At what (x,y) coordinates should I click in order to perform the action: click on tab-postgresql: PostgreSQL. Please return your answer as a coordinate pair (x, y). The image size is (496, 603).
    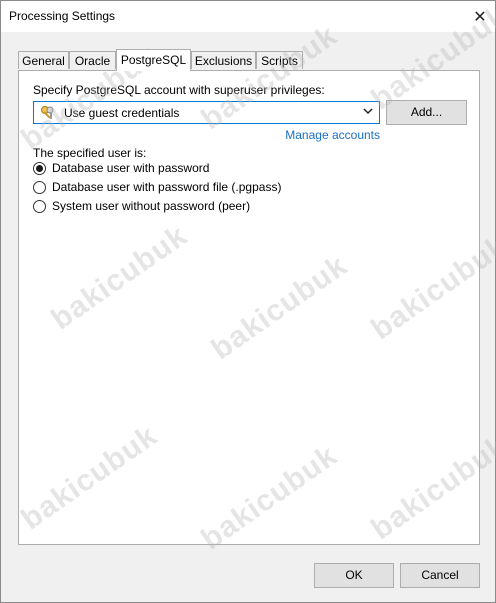
    Looking at the image, I should click on (153, 60).